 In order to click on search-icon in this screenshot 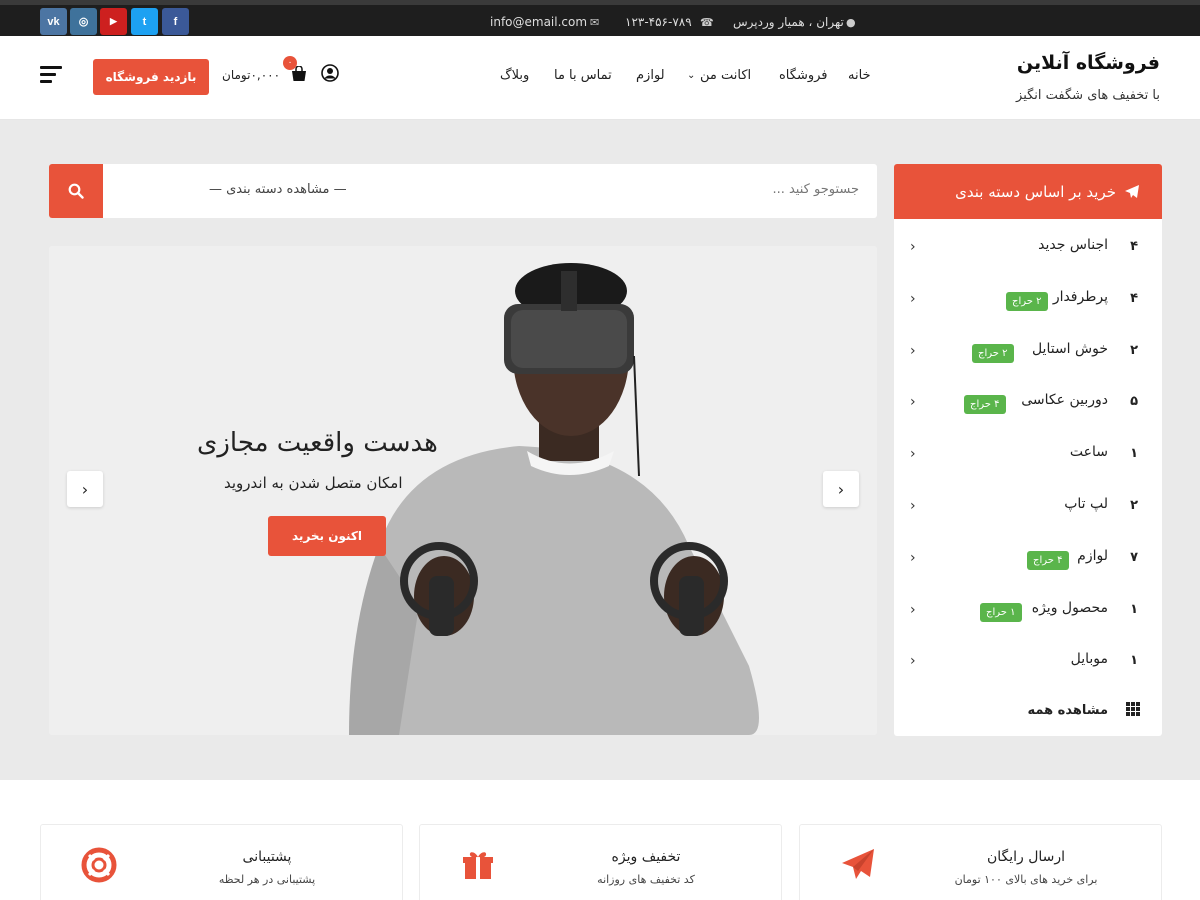, I will do `click(76, 191)`.